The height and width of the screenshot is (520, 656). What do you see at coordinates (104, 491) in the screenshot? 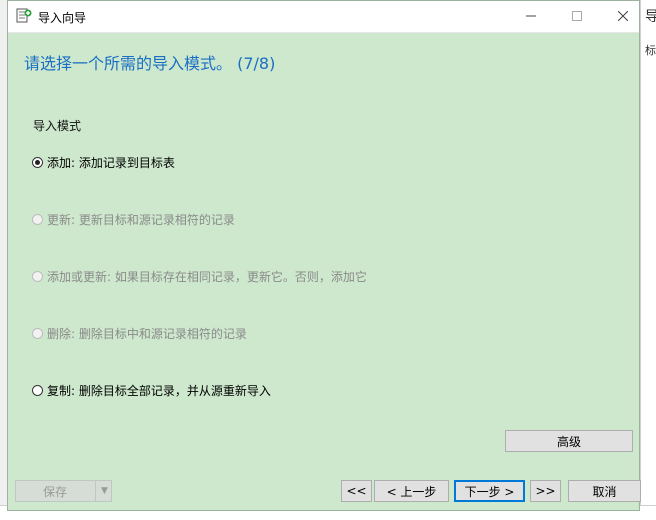
I see `chevron-down-icon: ▼` at bounding box center [104, 491].